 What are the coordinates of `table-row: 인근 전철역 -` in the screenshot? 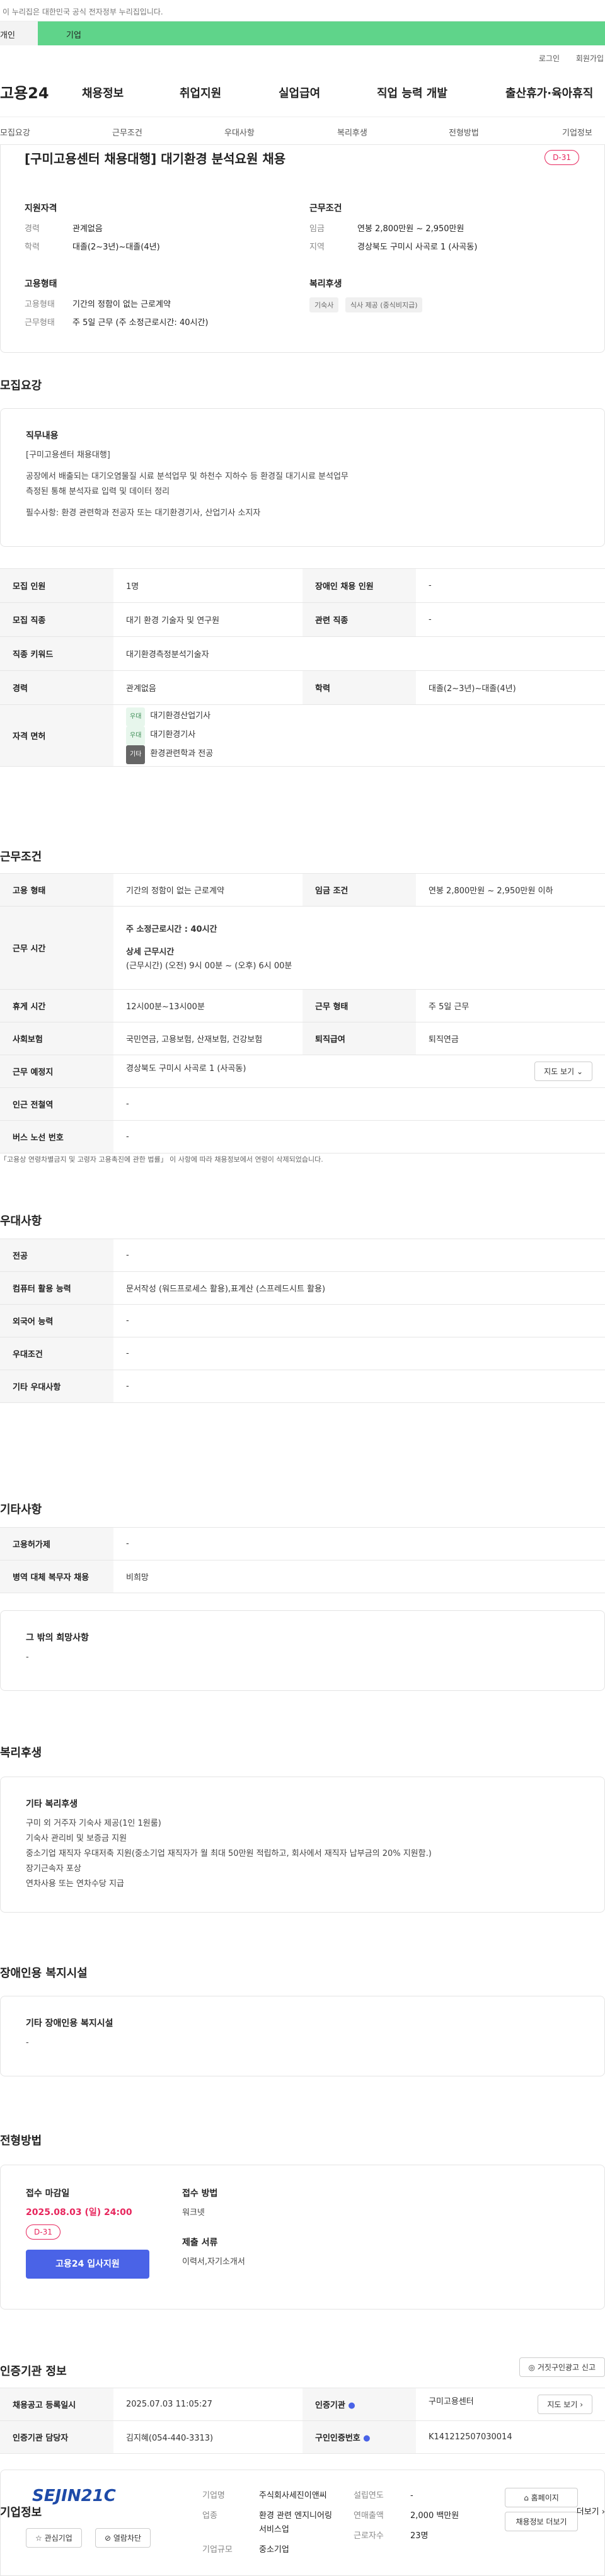 It's located at (302, 1104).